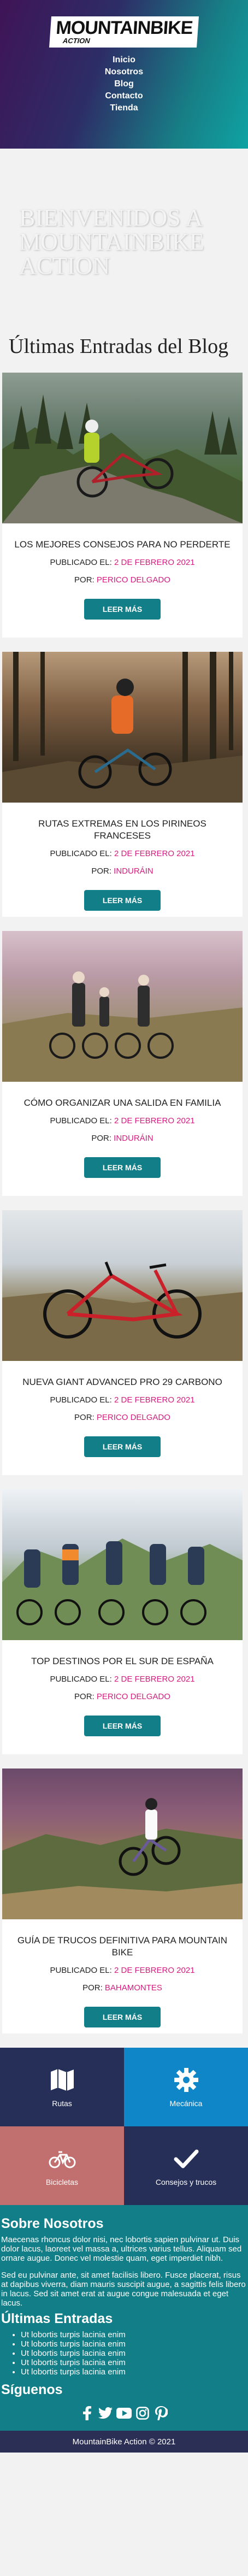 Image resolution: width=248 pixels, height=2576 pixels. What do you see at coordinates (105, 2413) in the screenshot?
I see `twitter-icon` at bounding box center [105, 2413].